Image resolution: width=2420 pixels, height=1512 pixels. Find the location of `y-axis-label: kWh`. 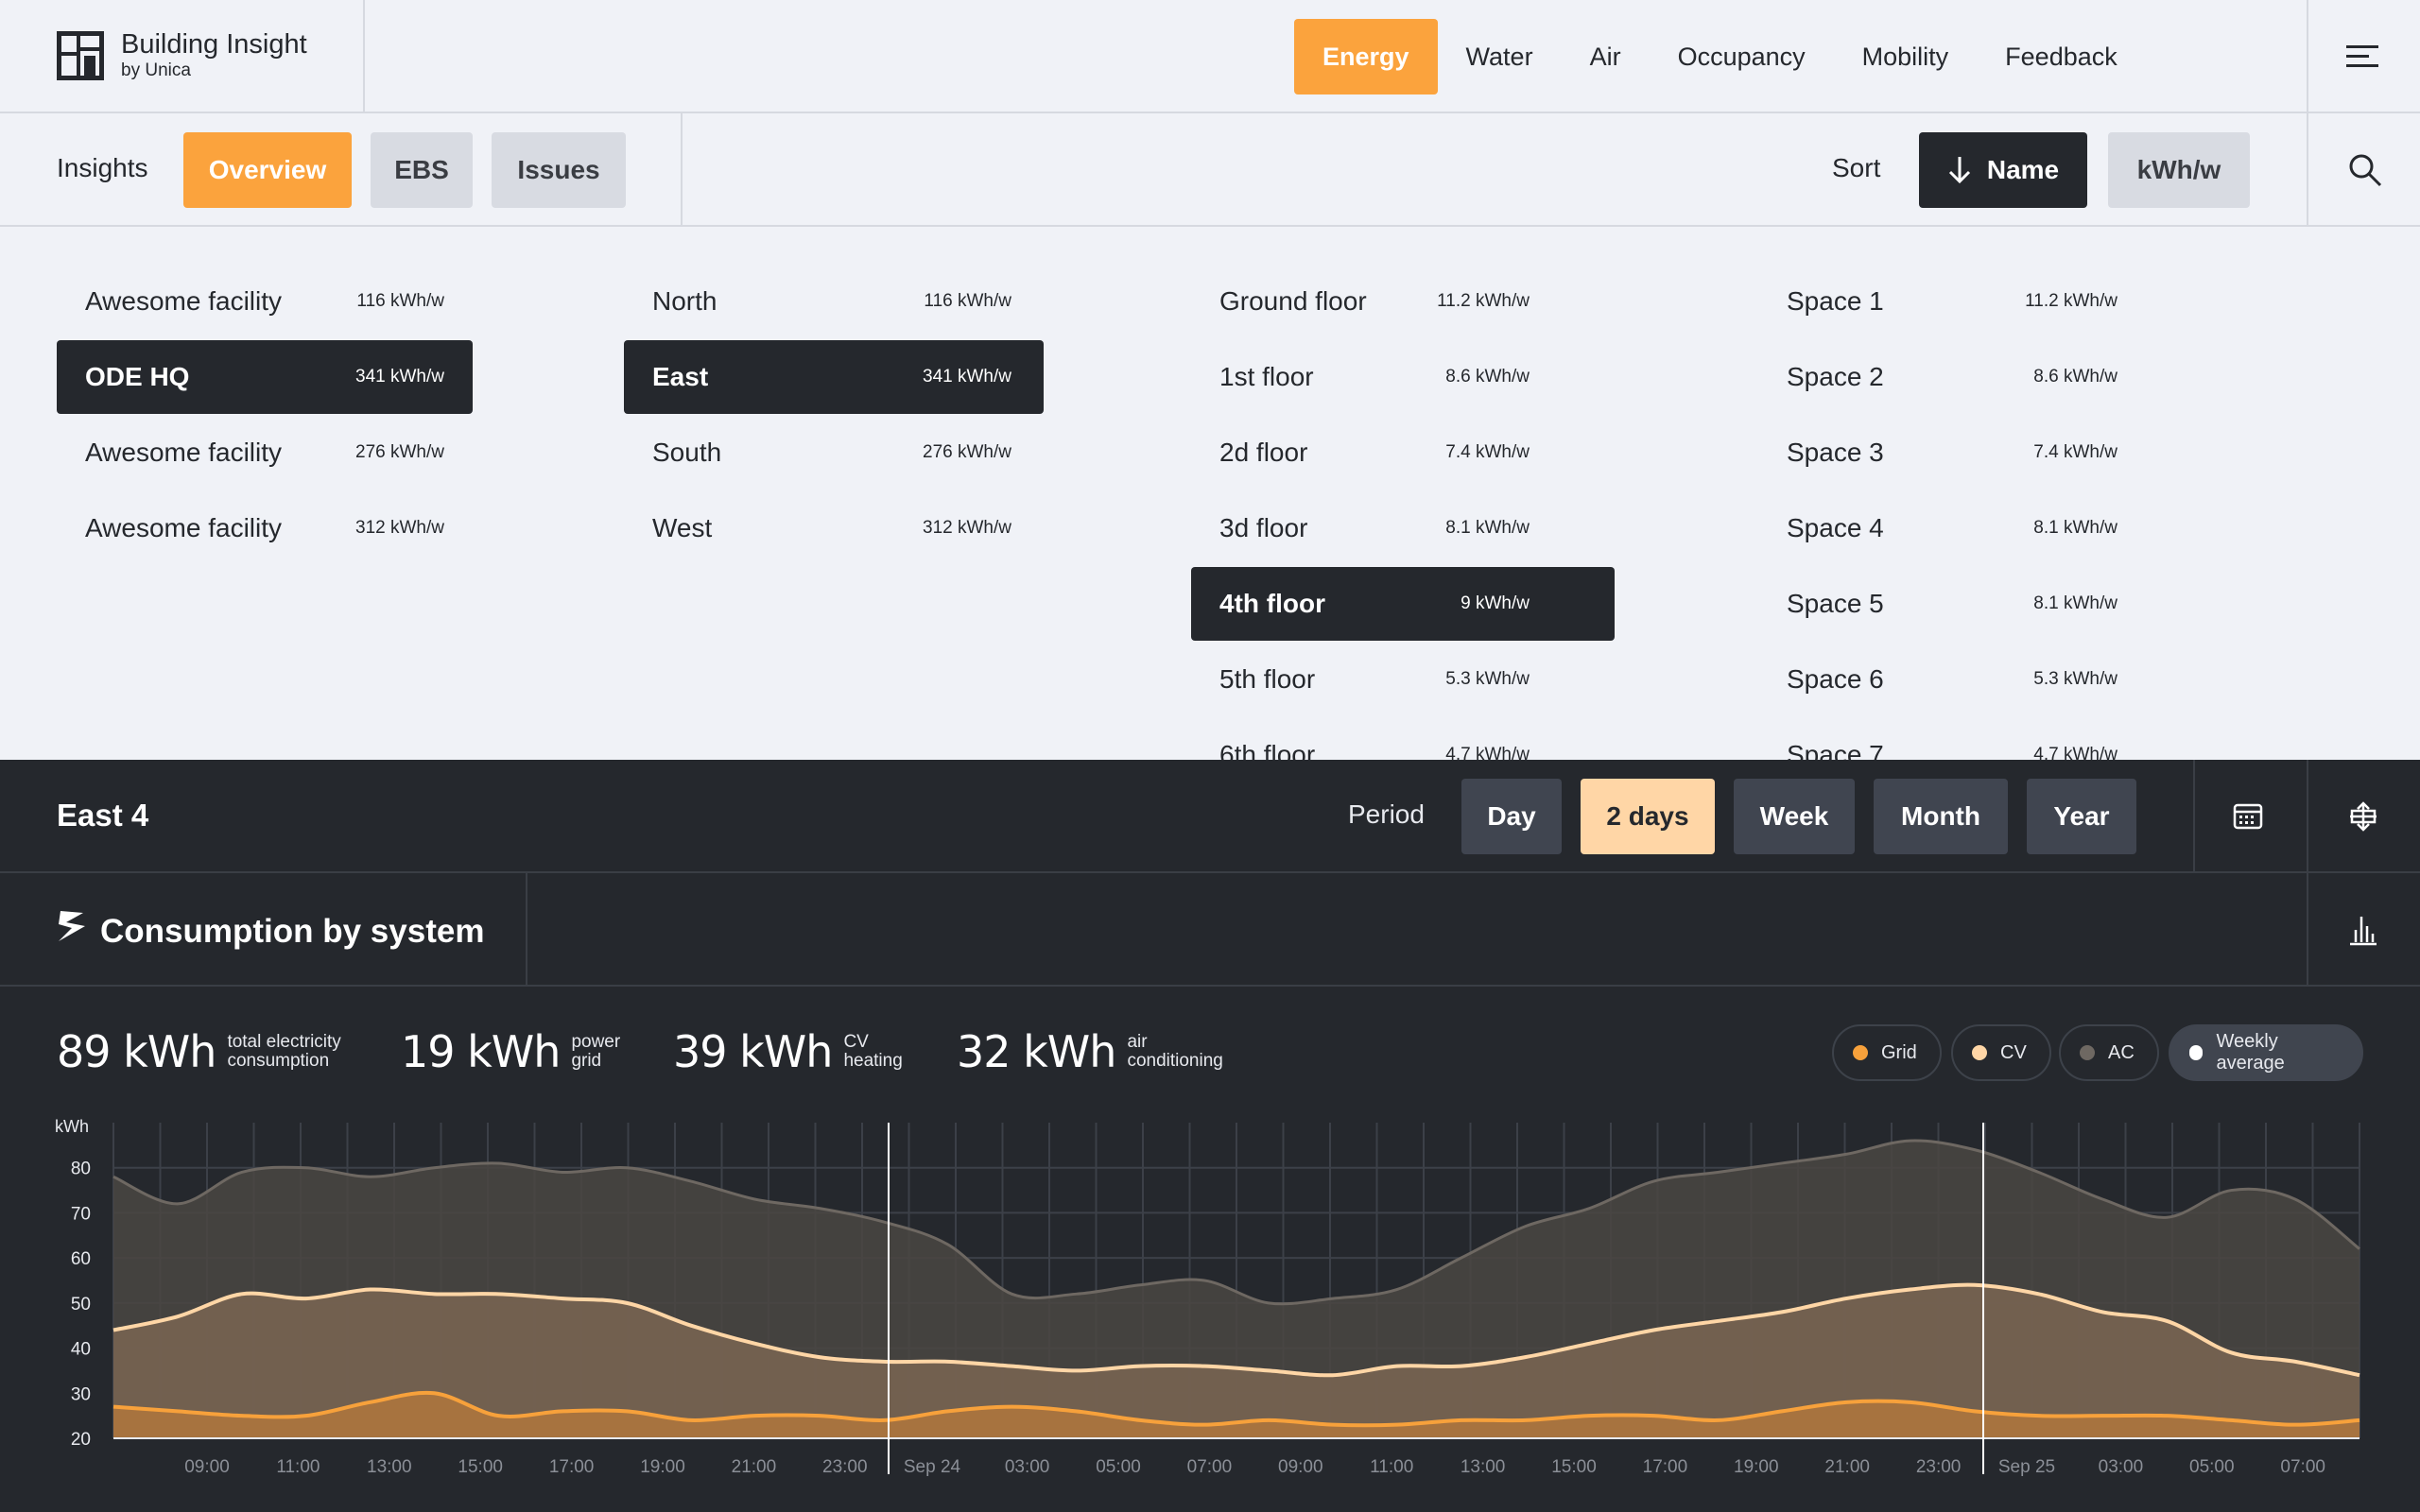

y-axis-label: kWh is located at coordinates (72, 1126).